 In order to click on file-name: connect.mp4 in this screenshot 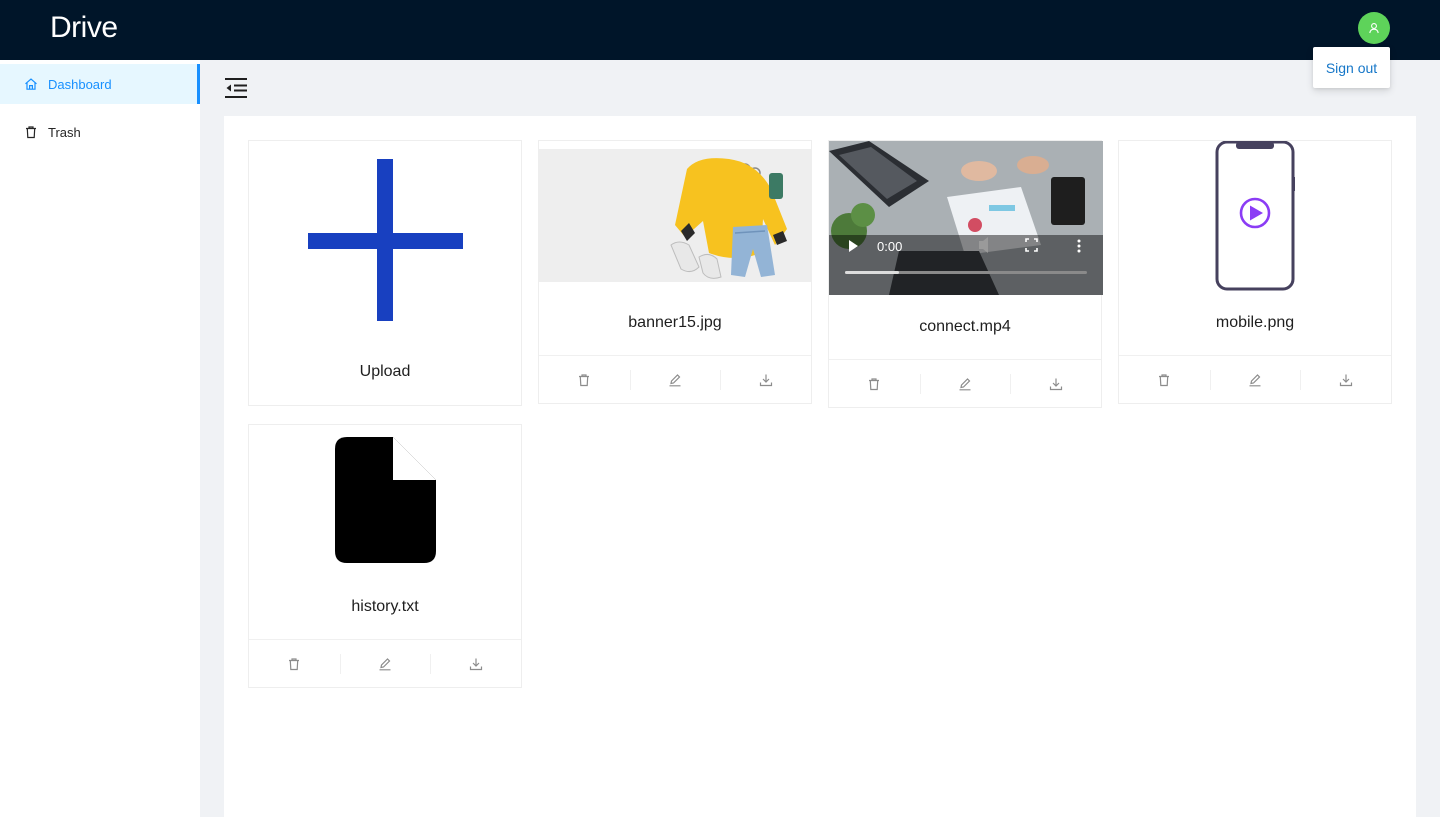, I will do `click(965, 326)`.